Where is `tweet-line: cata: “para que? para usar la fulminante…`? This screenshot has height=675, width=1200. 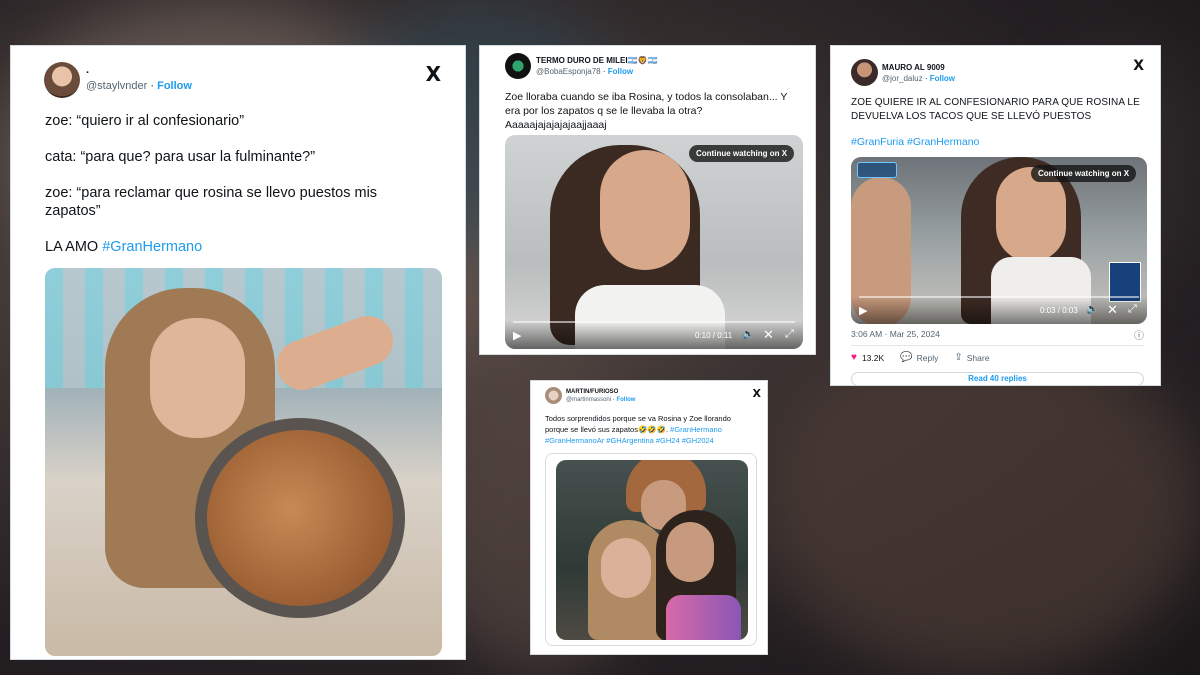 tweet-line: cata: “para que? para usar la fulminante… is located at coordinates (180, 157).